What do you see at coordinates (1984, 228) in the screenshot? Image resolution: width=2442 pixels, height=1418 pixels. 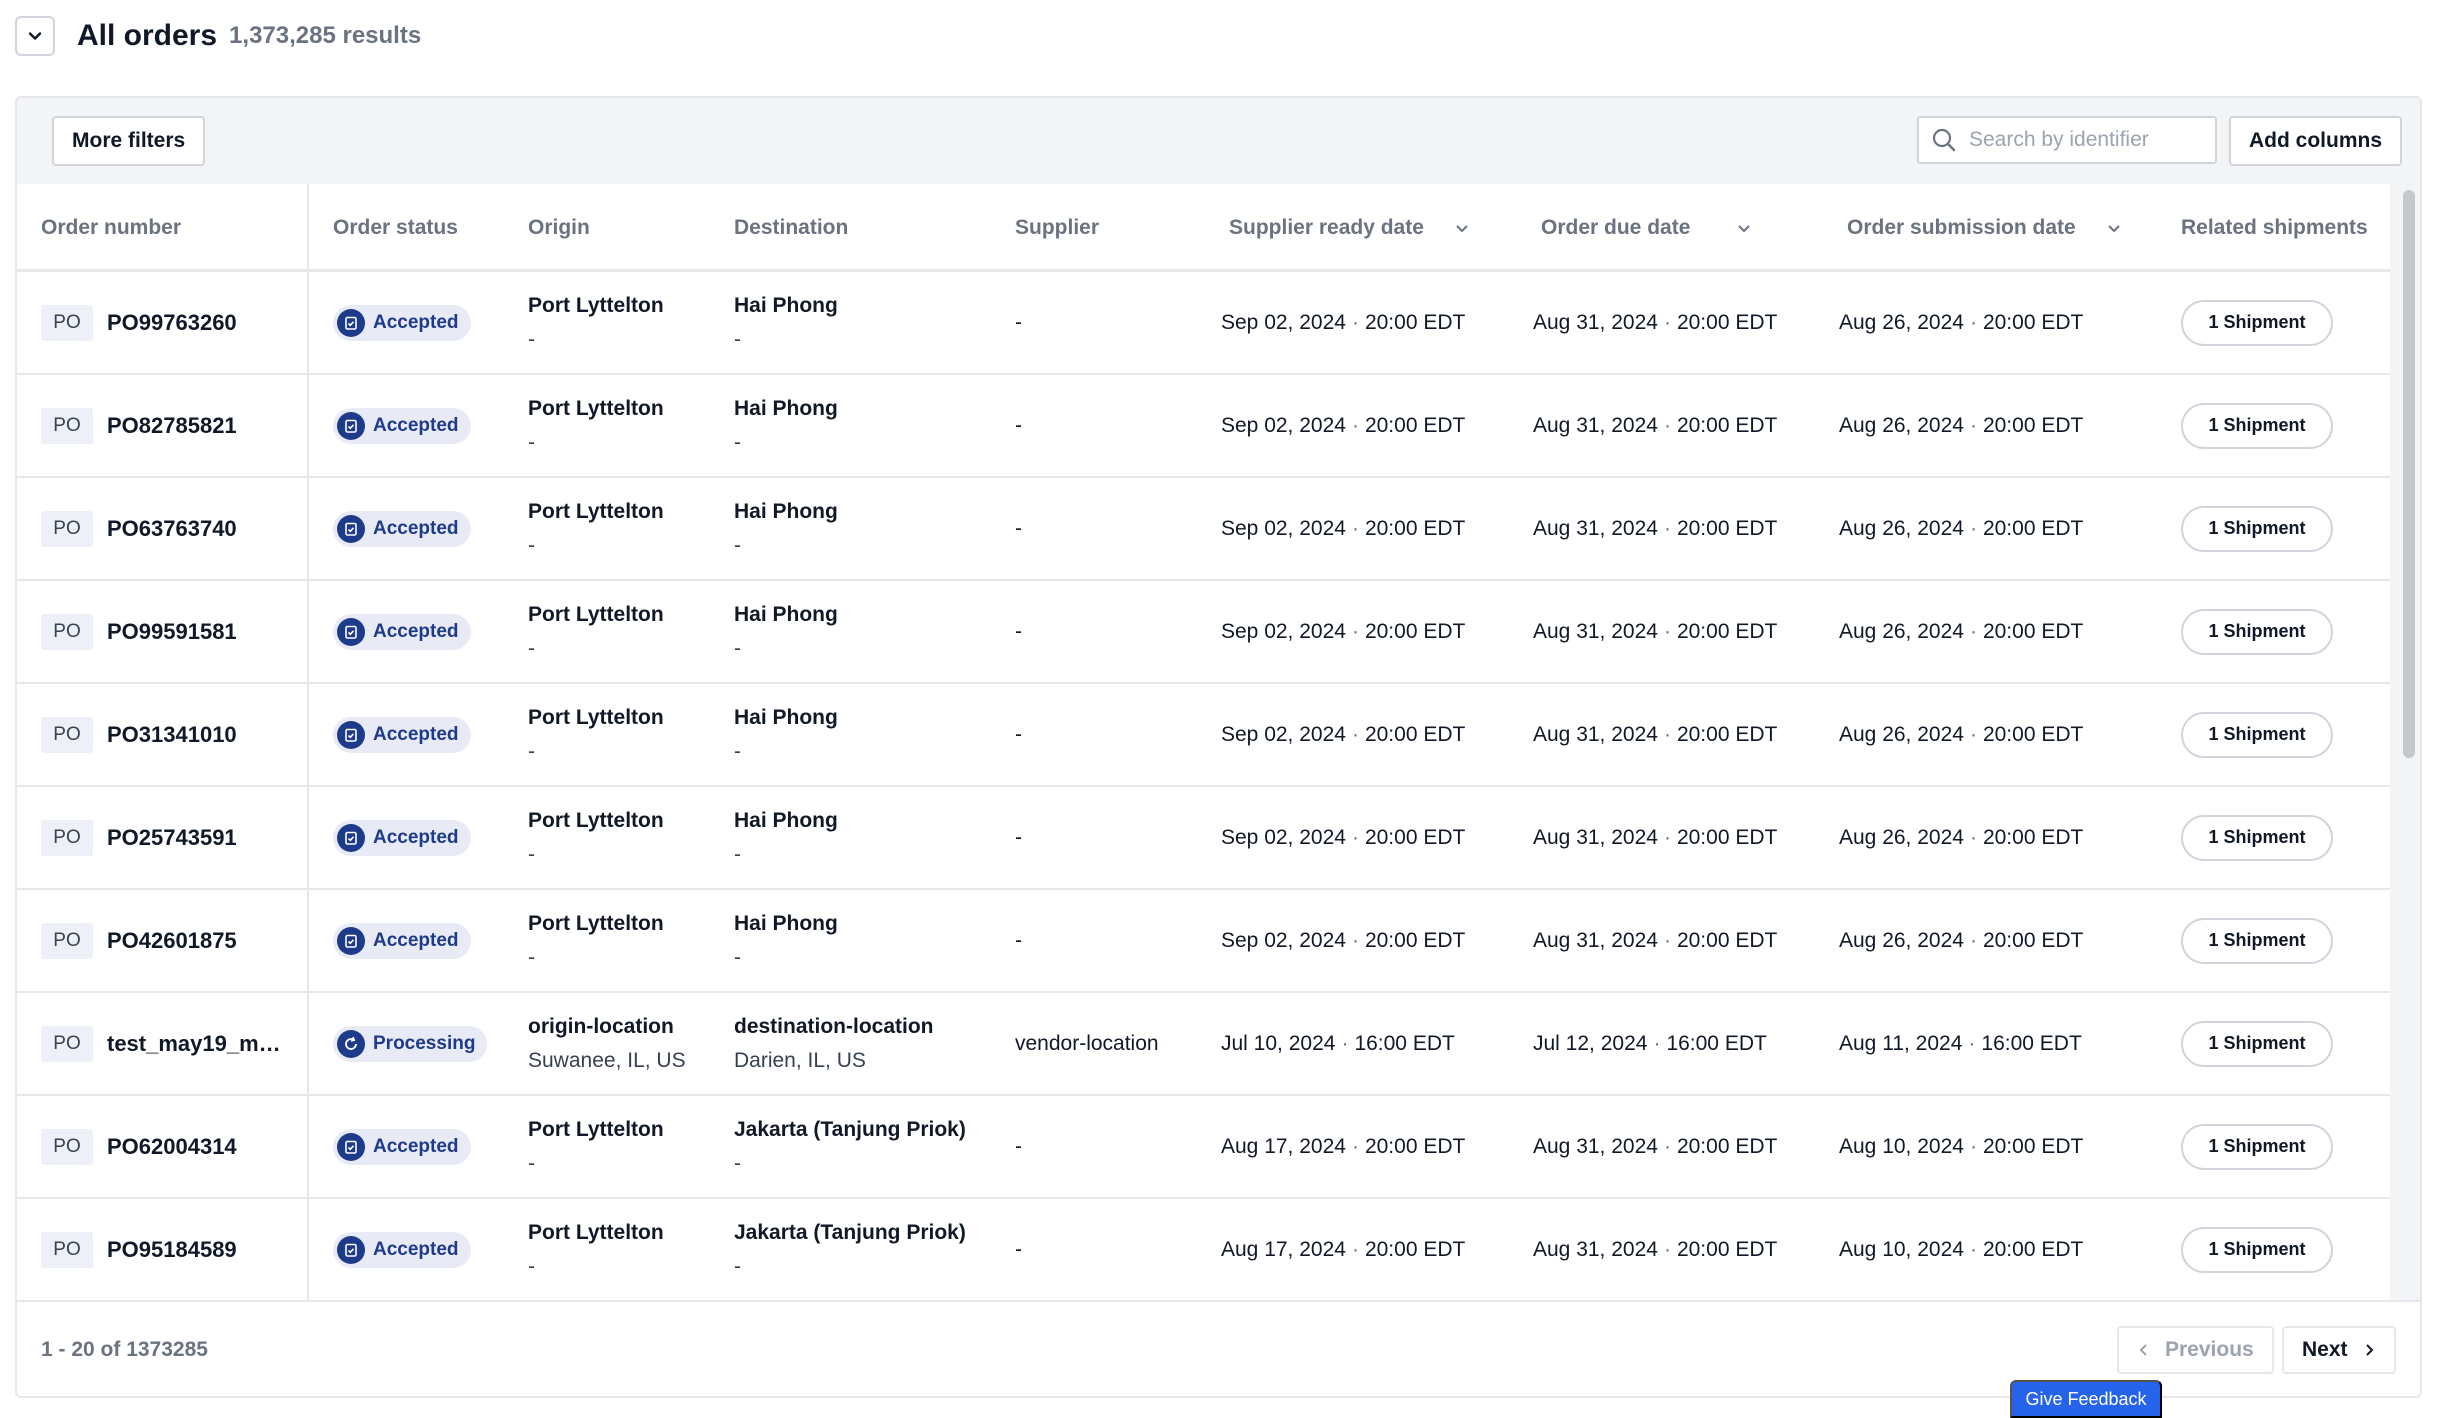 I see `col-order-submission-date: Order submission date` at bounding box center [1984, 228].